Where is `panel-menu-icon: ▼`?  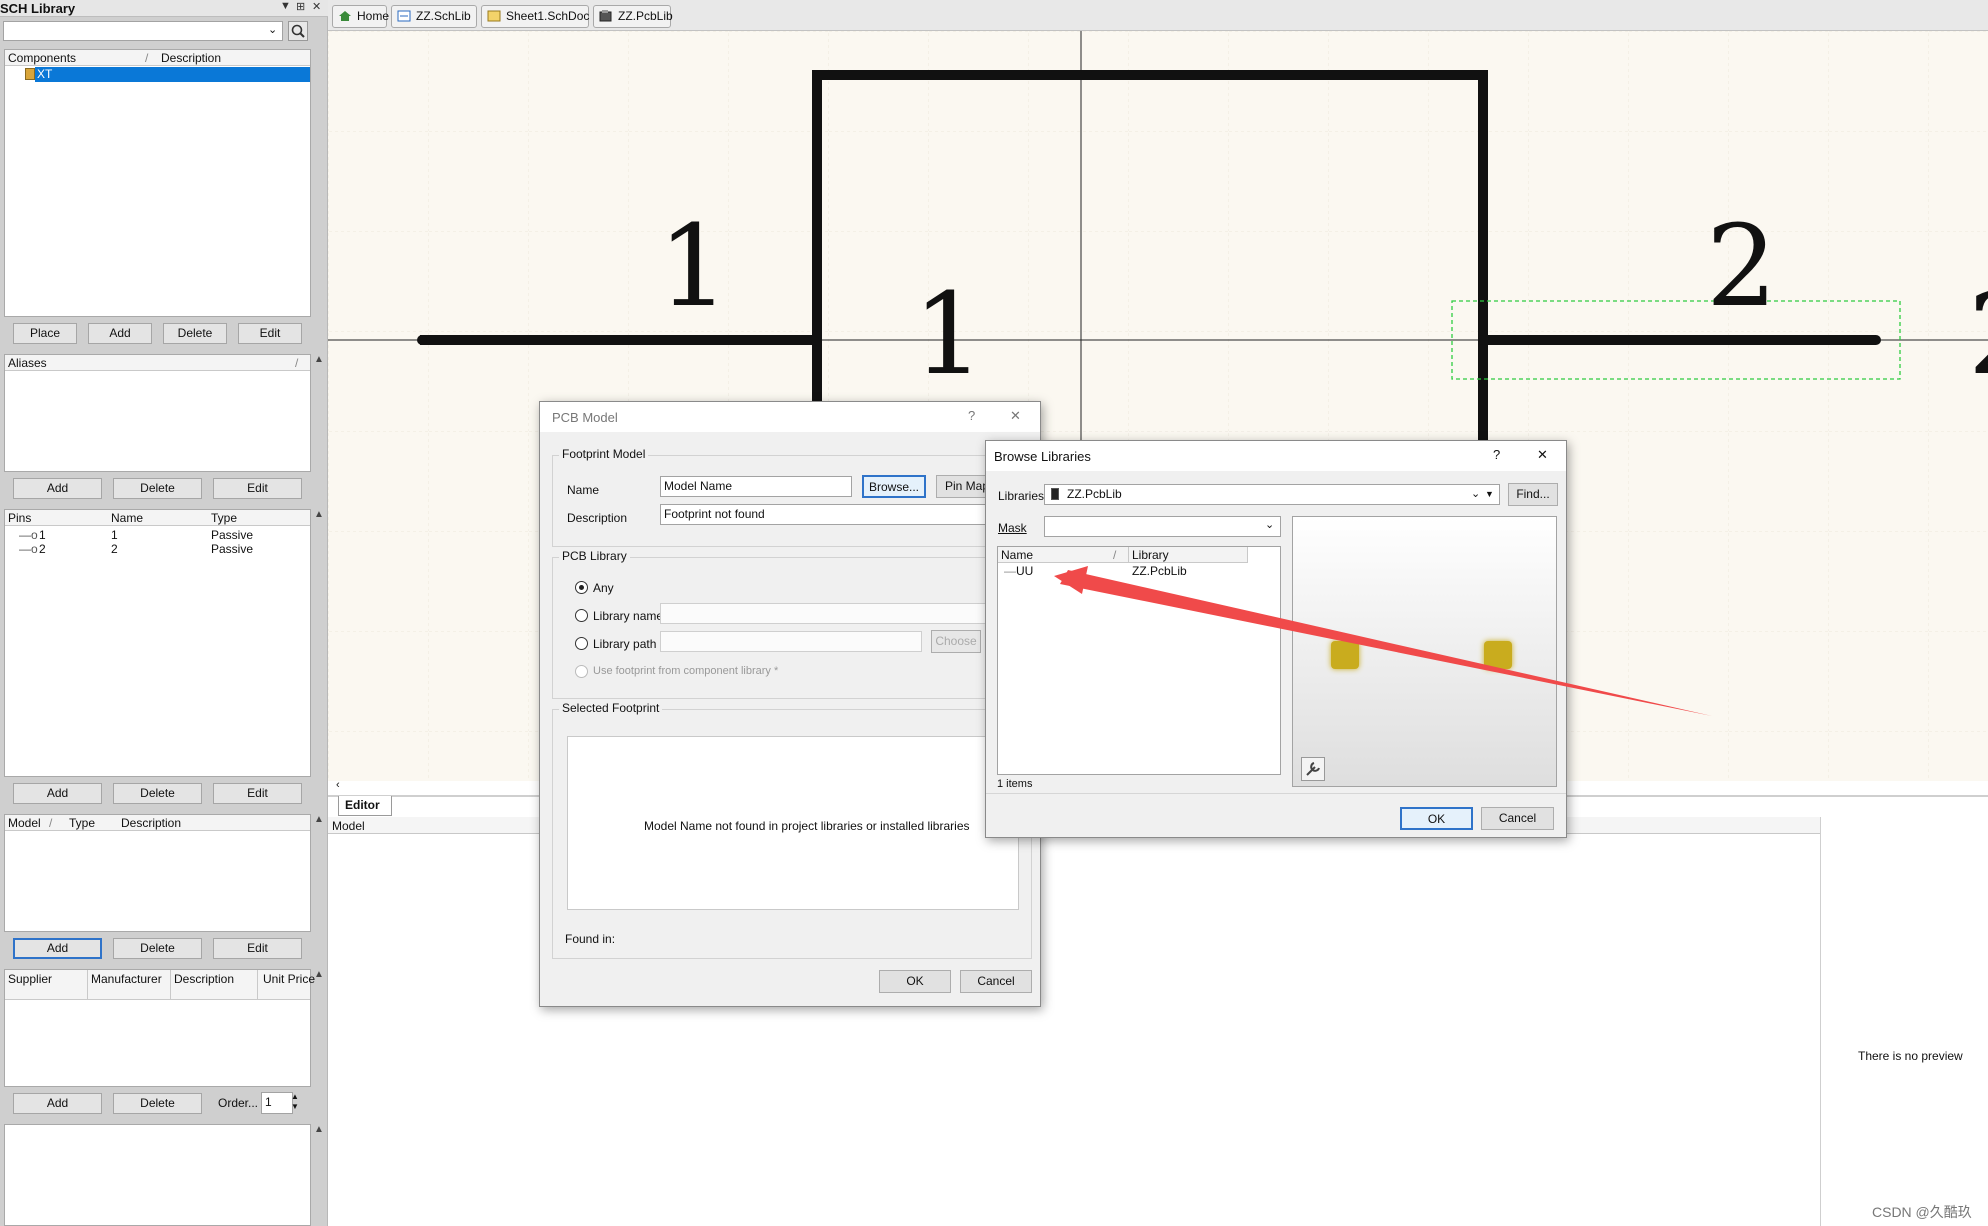 panel-menu-icon: ▼ is located at coordinates (285, 6).